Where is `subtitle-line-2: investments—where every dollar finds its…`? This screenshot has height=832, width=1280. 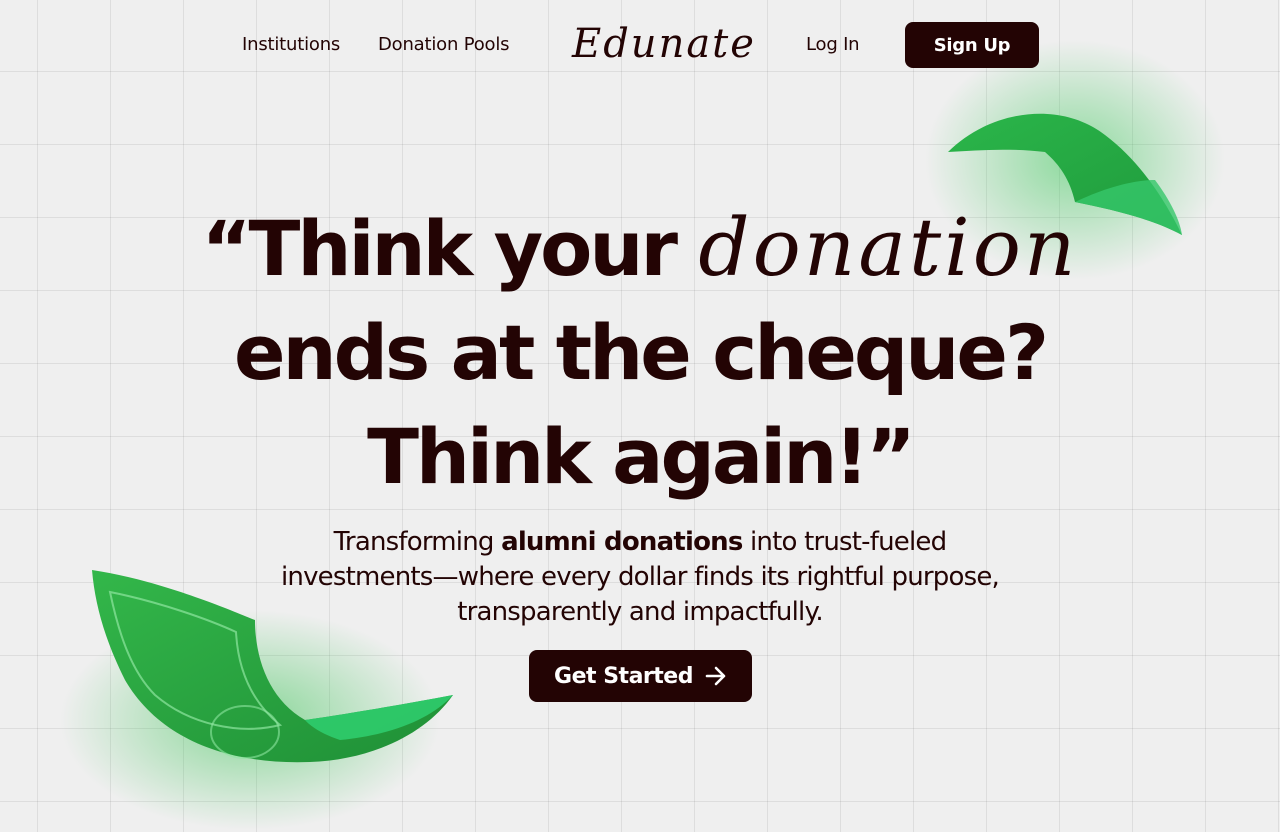 subtitle-line-2: investments—where every dollar finds its… is located at coordinates (640, 577).